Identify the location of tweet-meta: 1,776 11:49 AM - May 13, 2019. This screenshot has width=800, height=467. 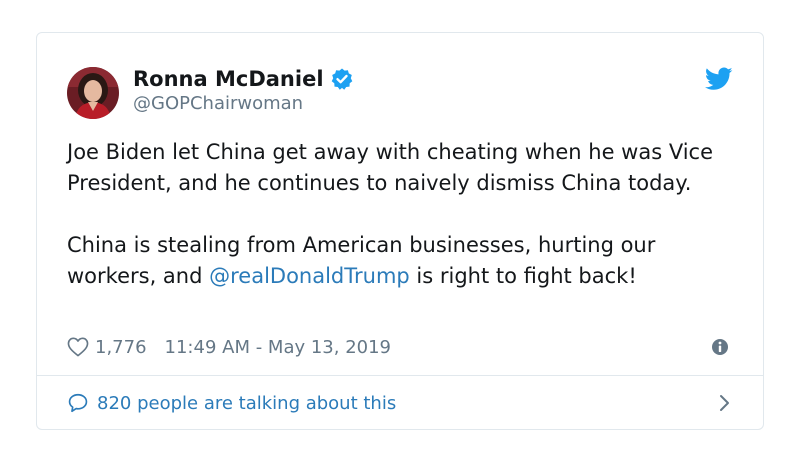
(229, 347).